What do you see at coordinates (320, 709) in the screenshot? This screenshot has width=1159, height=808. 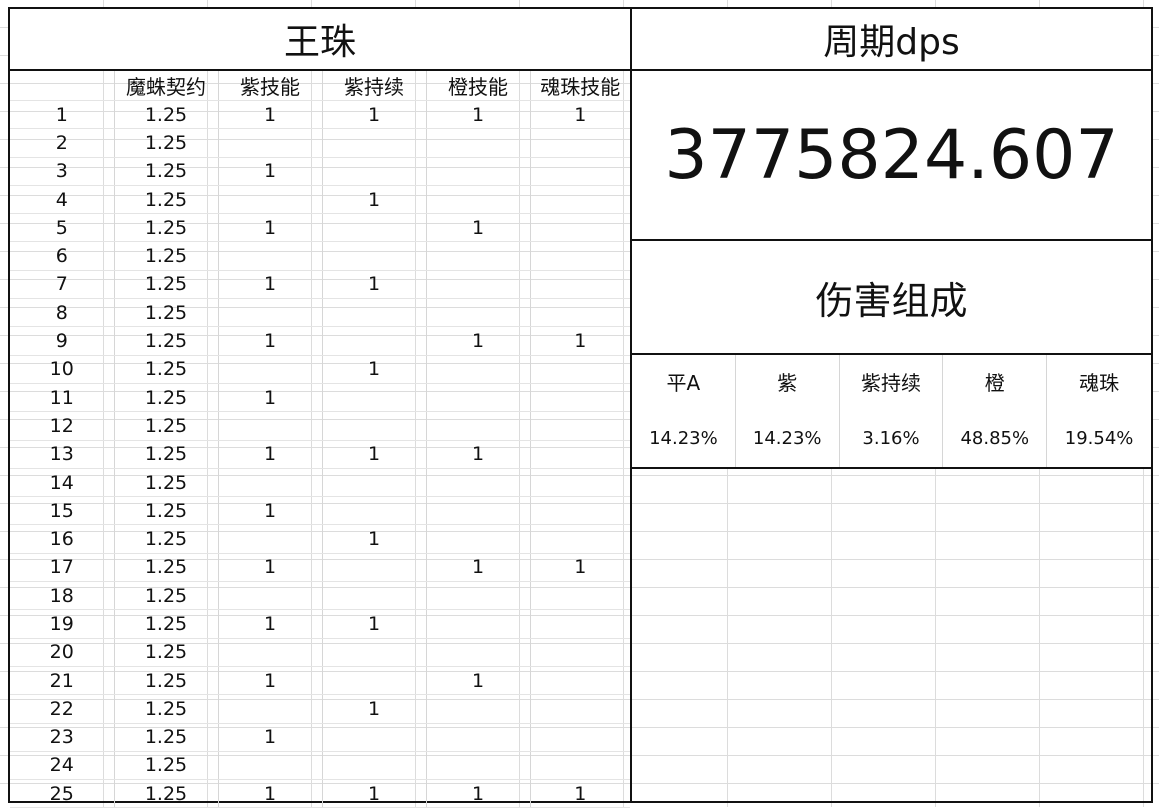 I see `table-row: 22 1.25 1` at bounding box center [320, 709].